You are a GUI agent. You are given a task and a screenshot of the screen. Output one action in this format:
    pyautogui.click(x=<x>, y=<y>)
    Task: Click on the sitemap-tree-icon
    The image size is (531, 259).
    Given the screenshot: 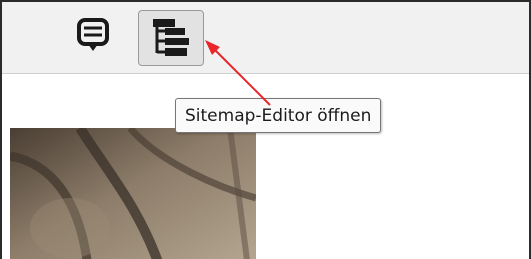 What is the action you would take?
    pyautogui.click(x=171, y=37)
    